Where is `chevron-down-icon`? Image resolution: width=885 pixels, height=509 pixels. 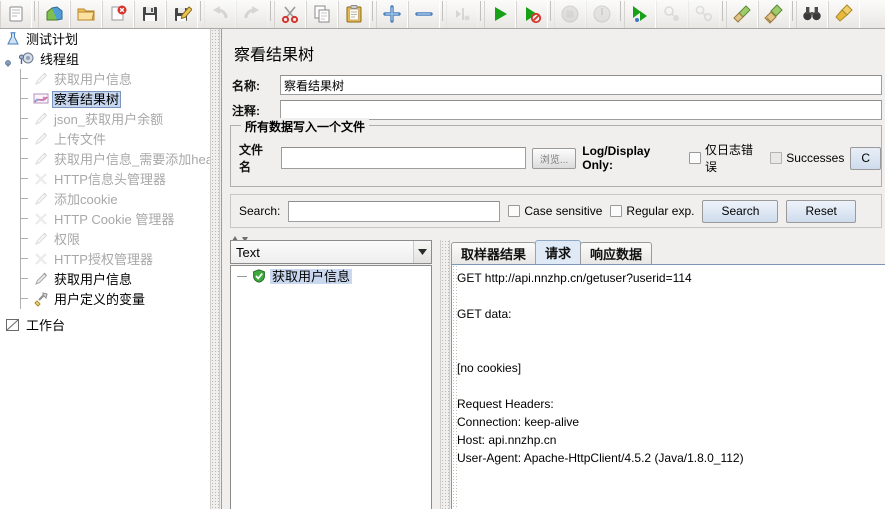
chevron-down-icon is located at coordinates (422, 252).